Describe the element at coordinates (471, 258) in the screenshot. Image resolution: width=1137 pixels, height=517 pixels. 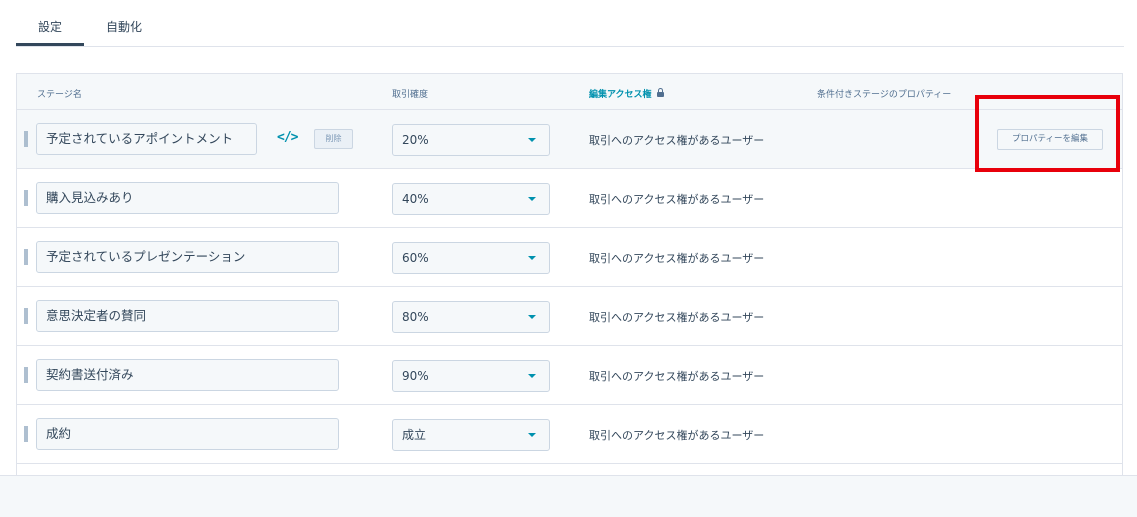
I see `probability-select: 60%` at that location.